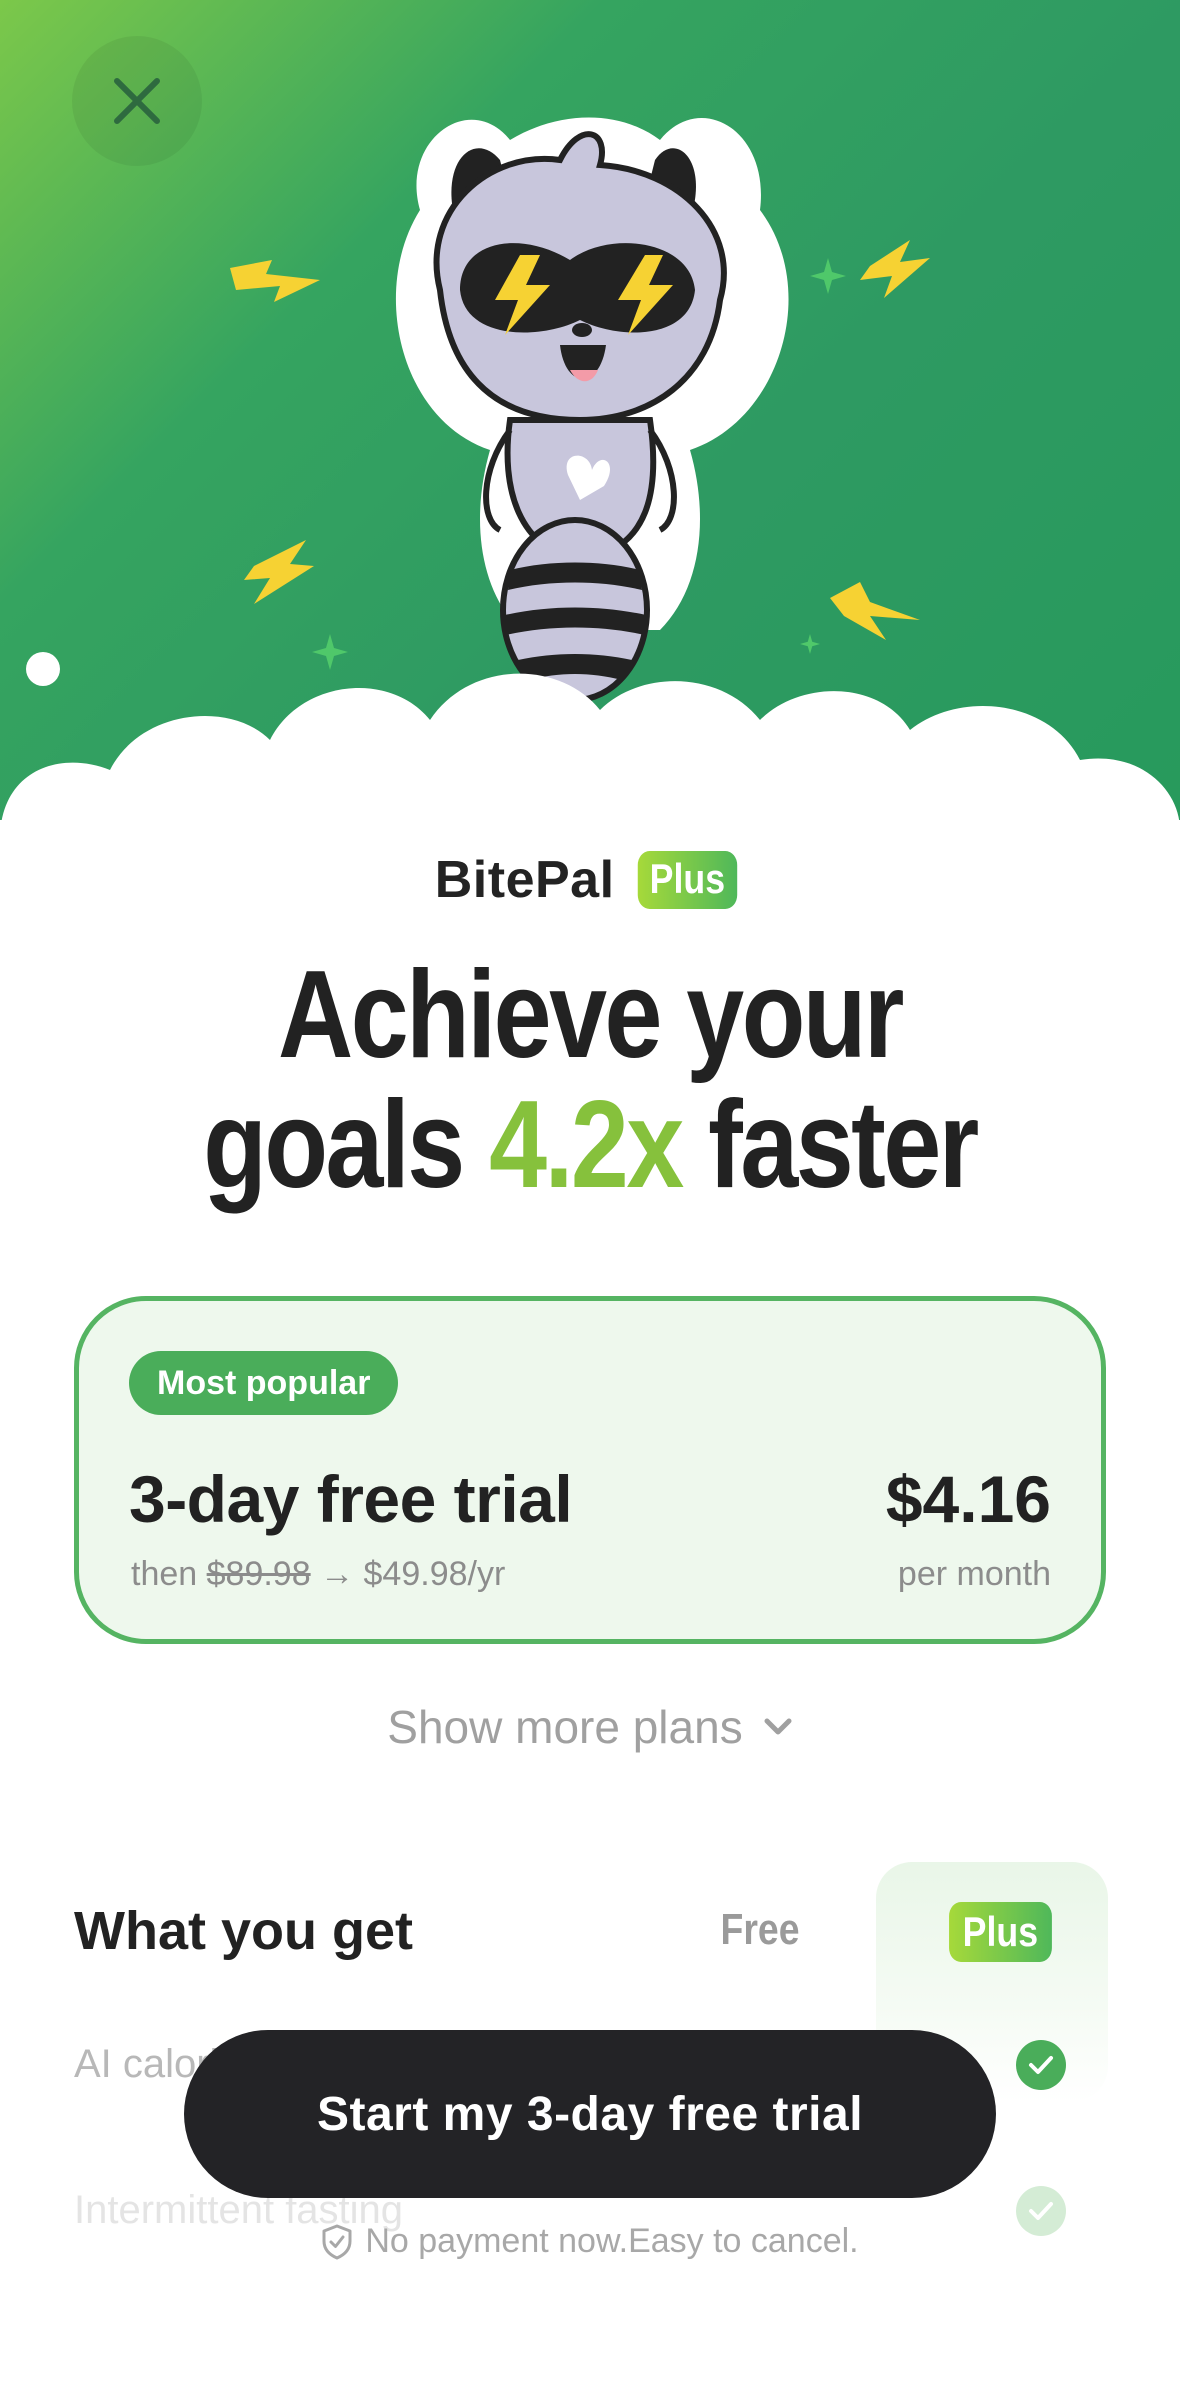 The height and width of the screenshot is (2396, 1180). What do you see at coordinates (524, 880) in the screenshot?
I see `brand-name: BitePal` at bounding box center [524, 880].